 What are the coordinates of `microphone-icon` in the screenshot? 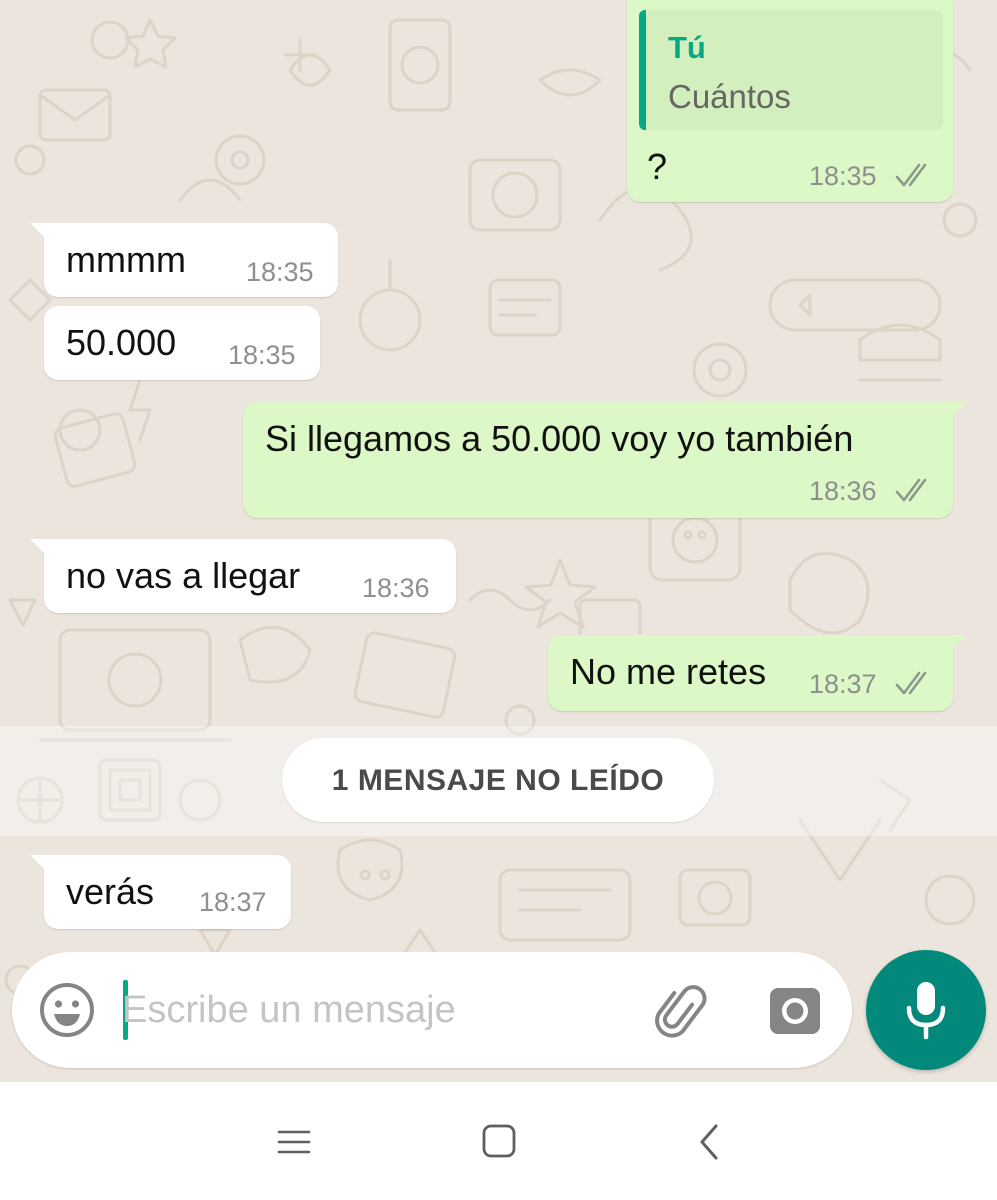 It's located at (926, 1011).